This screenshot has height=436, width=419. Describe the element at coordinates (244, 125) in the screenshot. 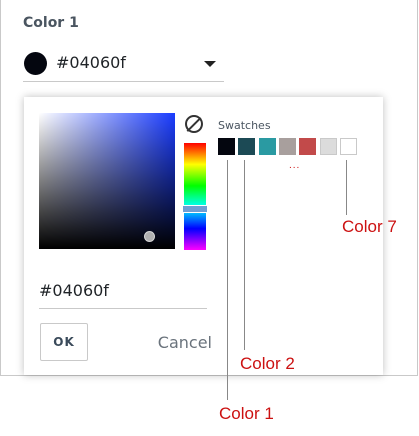

I see `swatches-title: Swatches` at that location.